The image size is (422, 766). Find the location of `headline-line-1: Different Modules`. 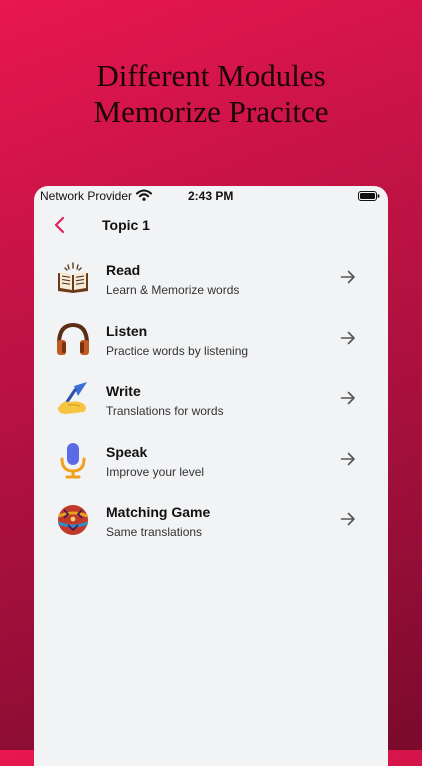

headline-line-1: Different Modules is located at coordinates (211, 75).